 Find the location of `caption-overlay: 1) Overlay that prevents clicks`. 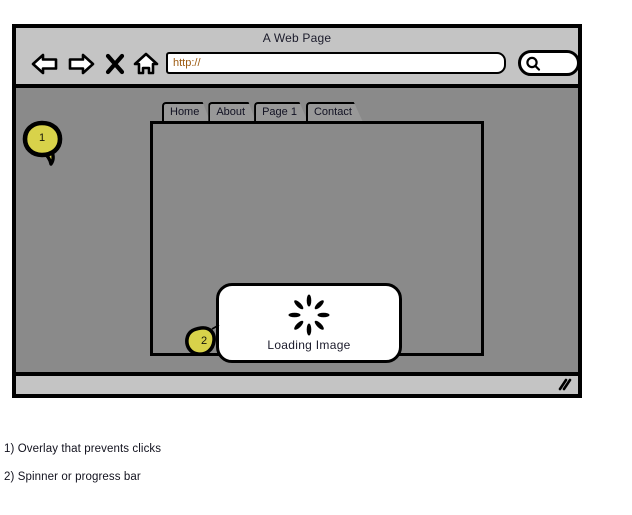

caption-overlay: 1) Overlay that prevents clicks is located at coordinates (83, 449).